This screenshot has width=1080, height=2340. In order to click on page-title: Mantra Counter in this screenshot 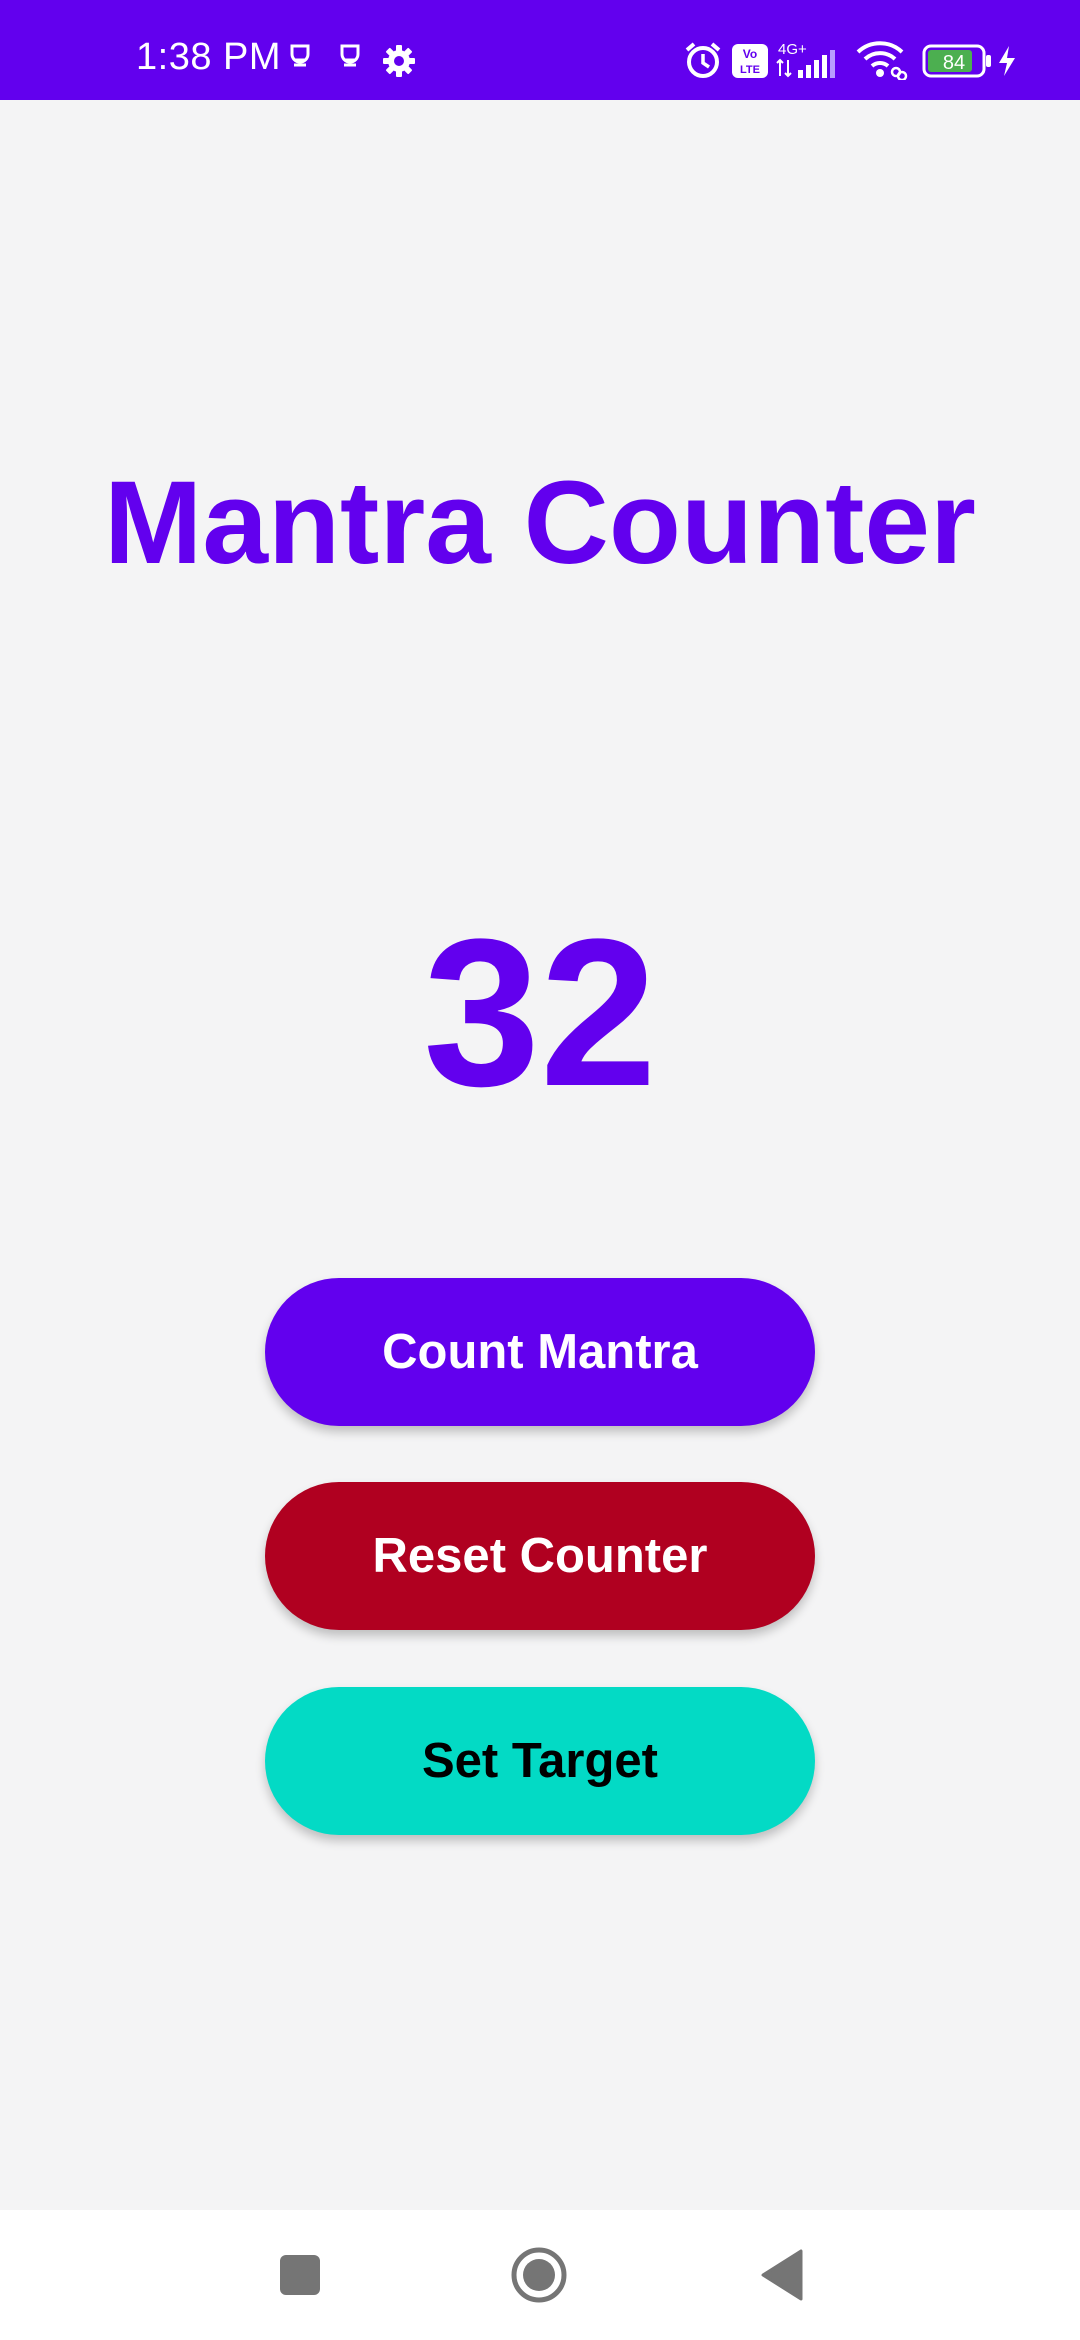, I will do `click(540, 523)`.